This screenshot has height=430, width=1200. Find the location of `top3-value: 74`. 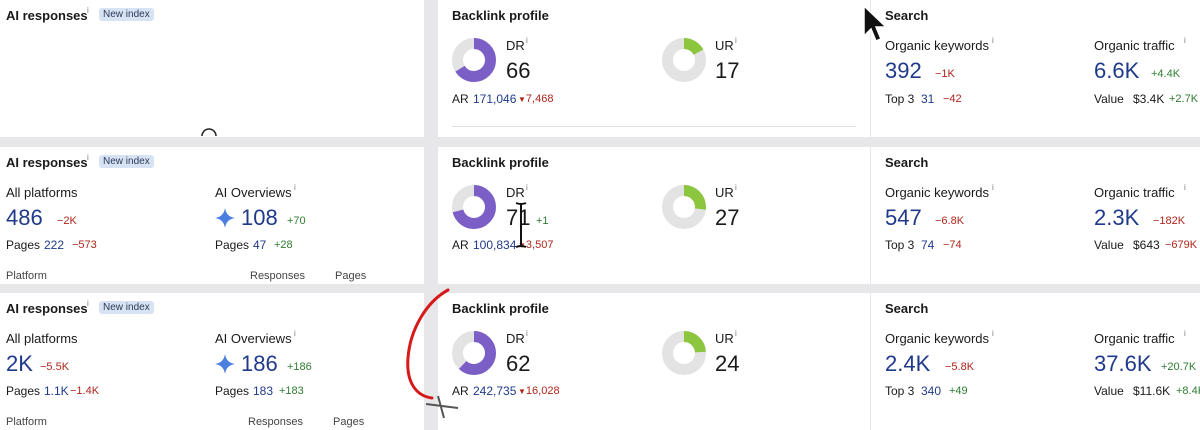

top3-value: 74 is located at coordinates (927, 245).